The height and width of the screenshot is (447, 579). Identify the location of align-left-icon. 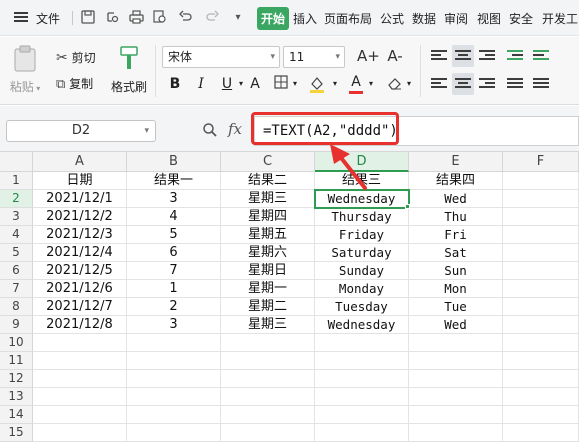
(439, 84).